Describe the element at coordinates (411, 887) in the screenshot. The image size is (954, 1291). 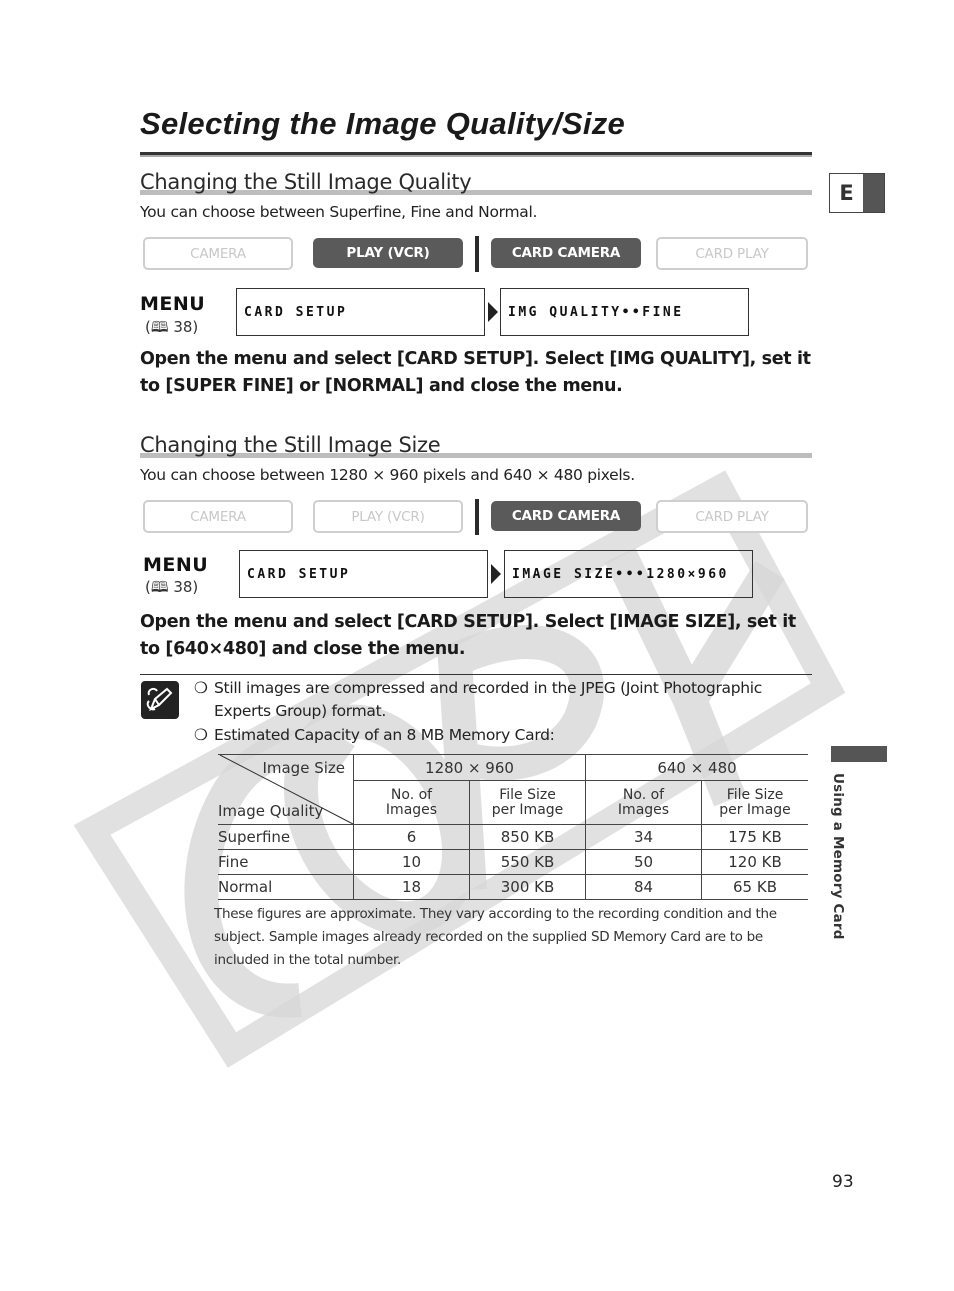
I see `value-cell: 18` at that location.